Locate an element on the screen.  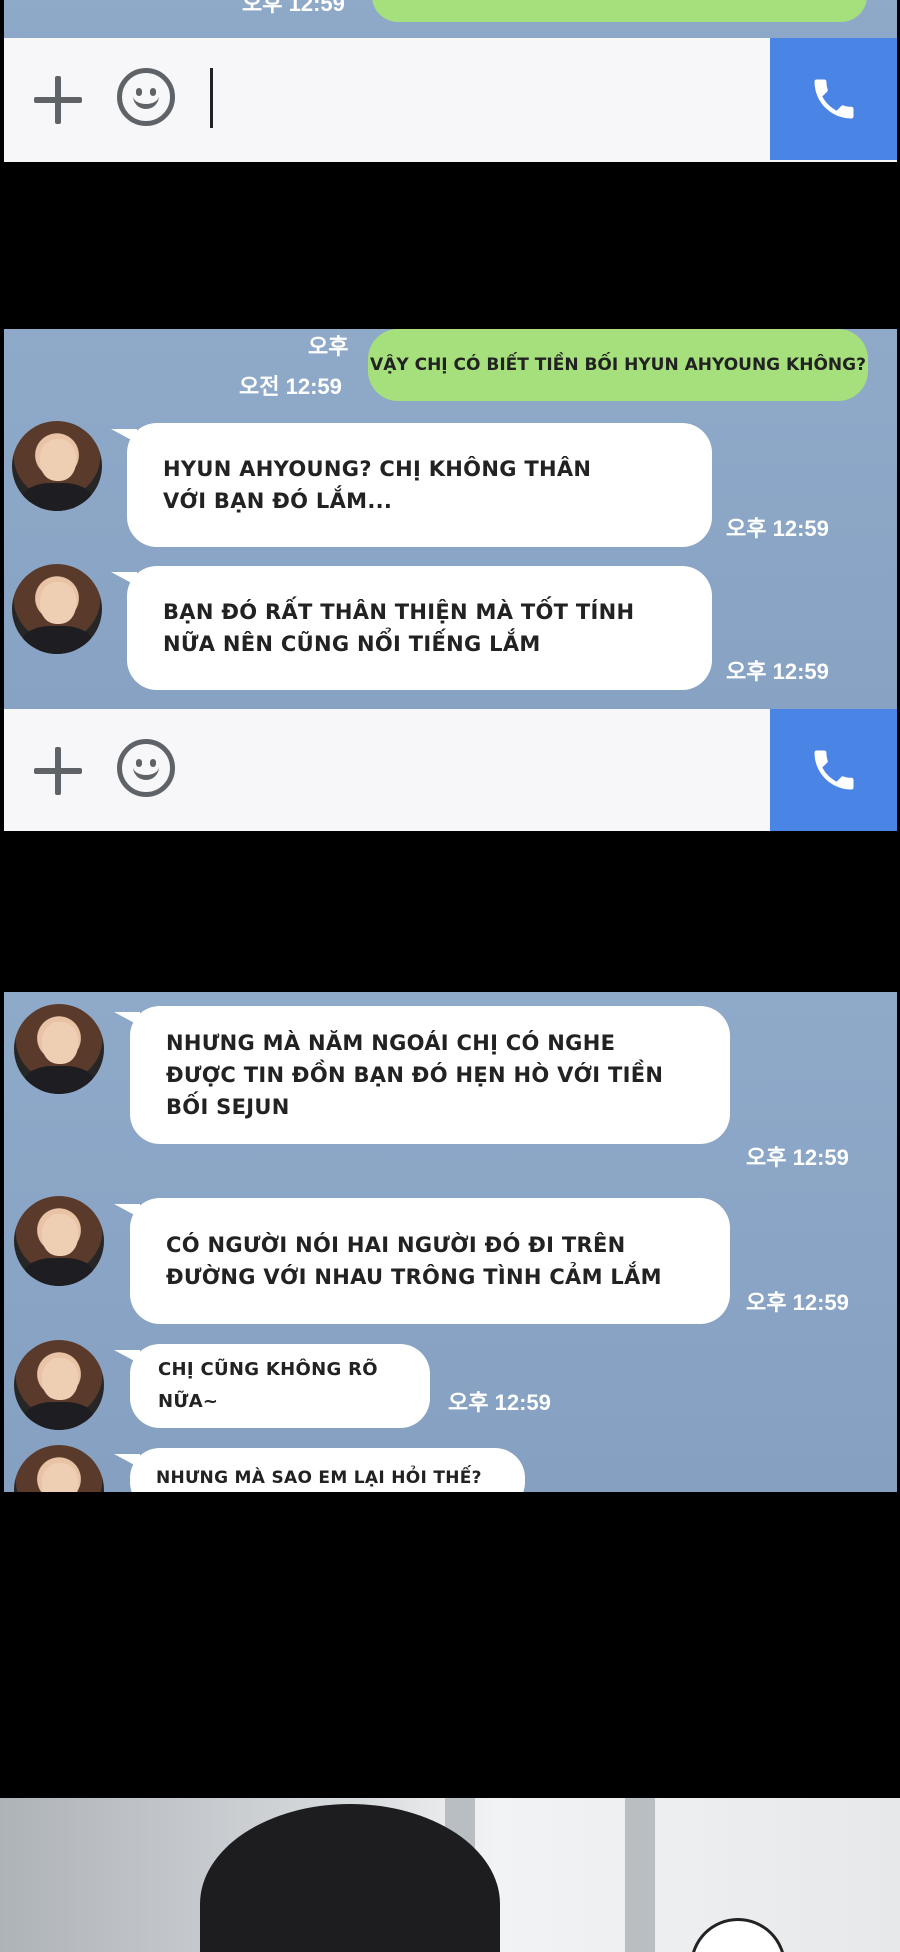
incoming-bubble: CHỊ CŨNG KHÔNG RÕ NỮA~ is located at coordinates (272, 1386).